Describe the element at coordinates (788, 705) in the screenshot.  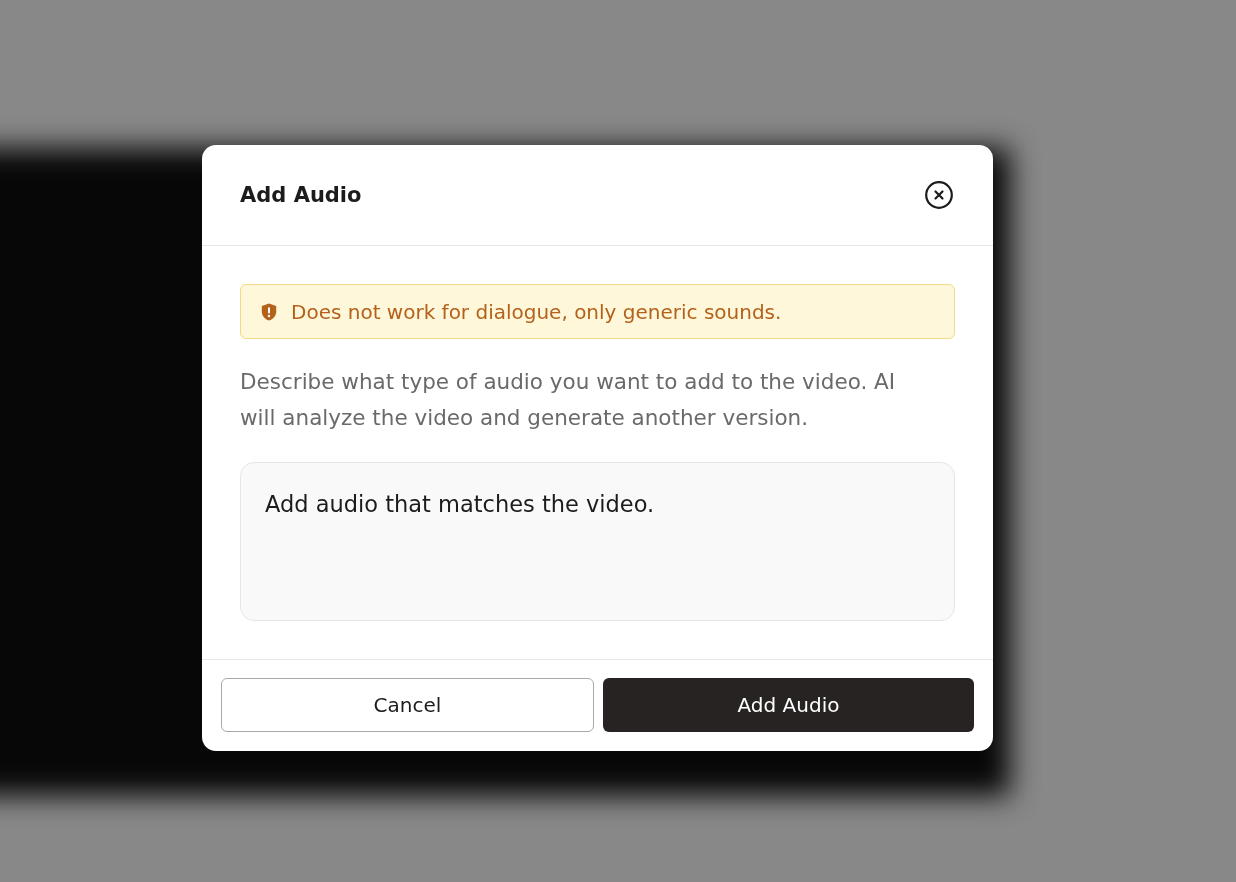
I see `confirm-button: Add Audio` at that location.